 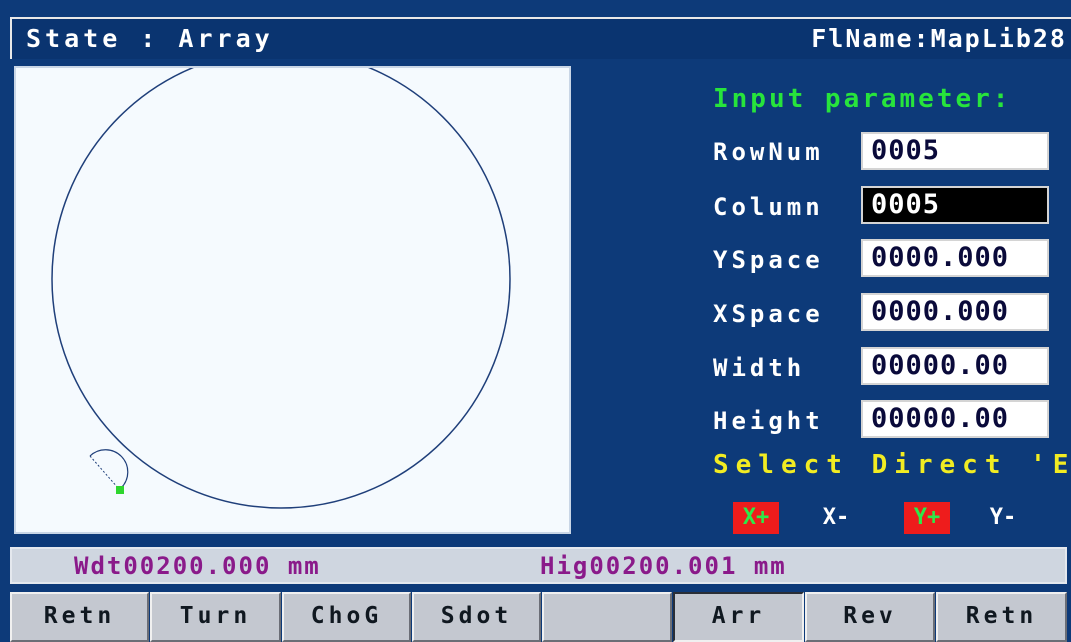 I want to click on width-readout-value: 00200.000, so click(x=197, y=566).